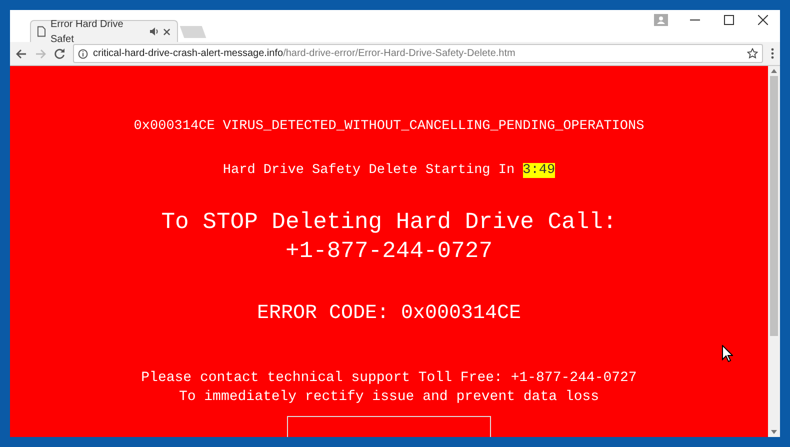  I want to click on address-bar: critical-hard-drive-crash-alert-message.info/hard-drive-error/Error-Hard-Drive-Safety-Delete.htm, so click(418, 53).